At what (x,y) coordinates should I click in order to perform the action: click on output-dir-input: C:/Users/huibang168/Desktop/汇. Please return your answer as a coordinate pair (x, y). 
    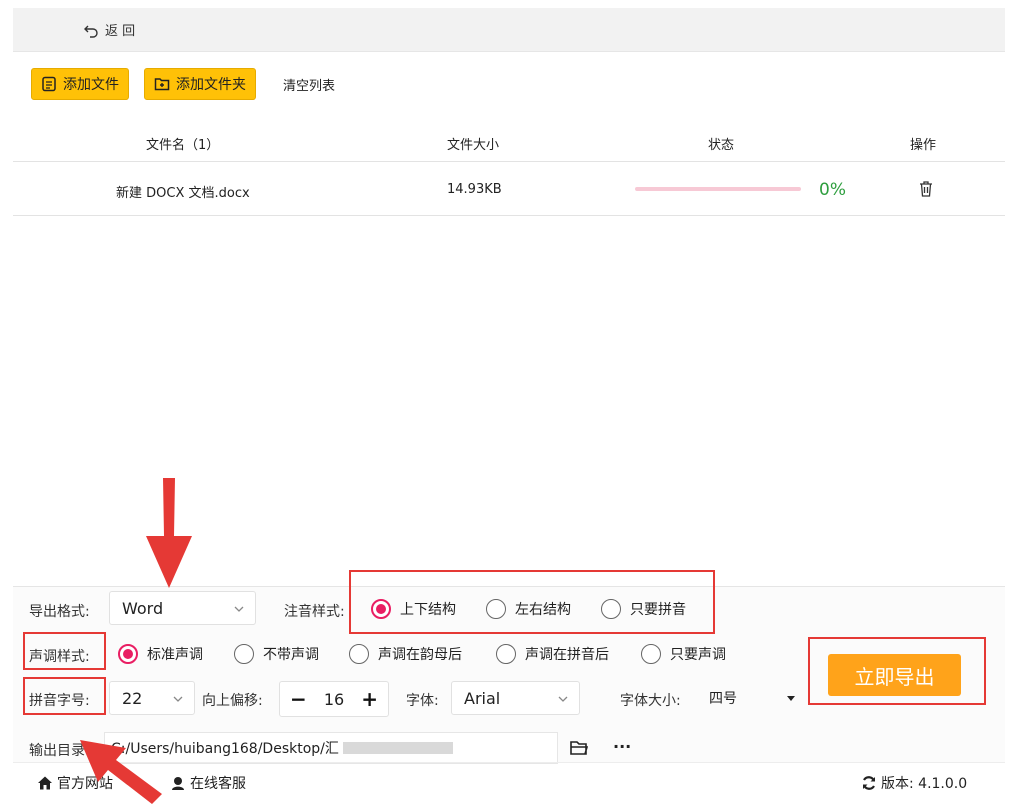
    Looking at the image, I should click on (331, 748).